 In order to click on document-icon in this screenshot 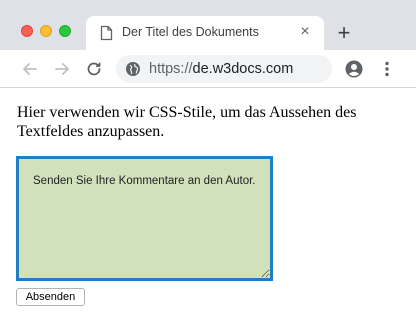, I will do `click(106, 33)`.